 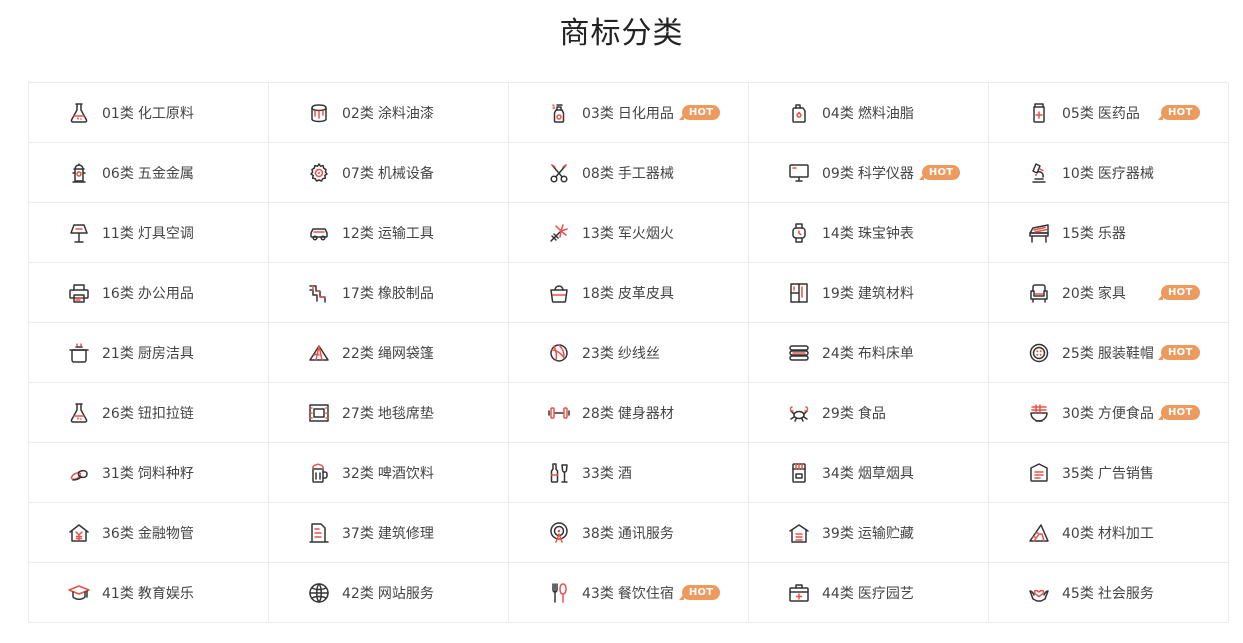 I want to click on medical-kit-icon, so click(x=799, y=593).